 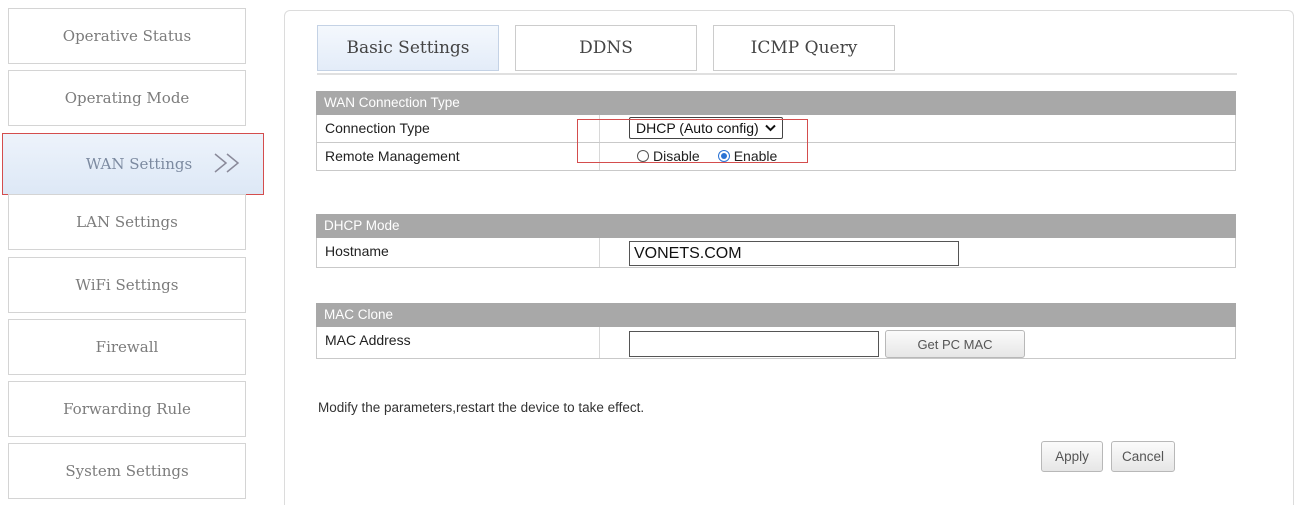 I want to click on connection-type-label: Connection Type, so click(x=377, y=128).